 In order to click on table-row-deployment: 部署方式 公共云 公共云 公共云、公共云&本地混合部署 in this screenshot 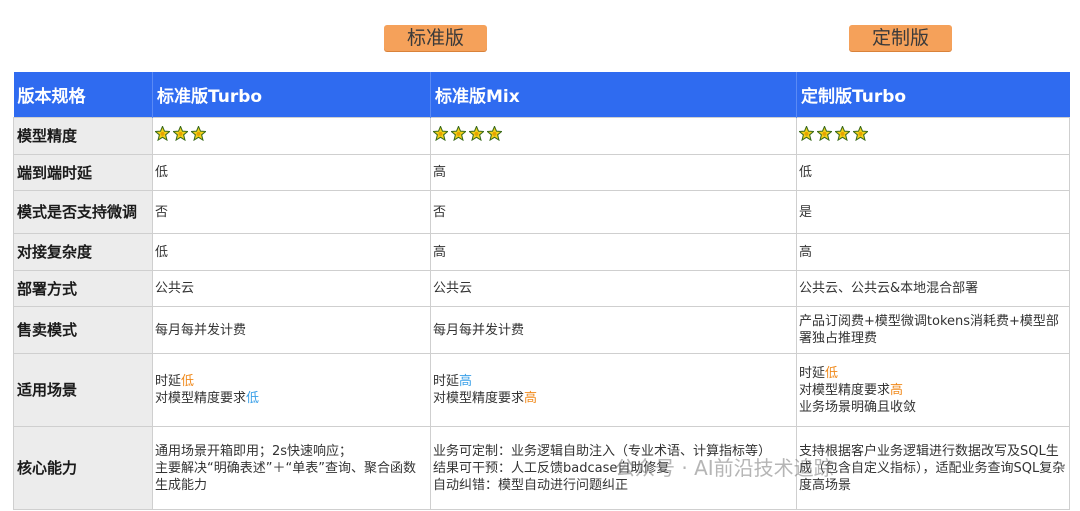, I will do `click(541, 288)`.